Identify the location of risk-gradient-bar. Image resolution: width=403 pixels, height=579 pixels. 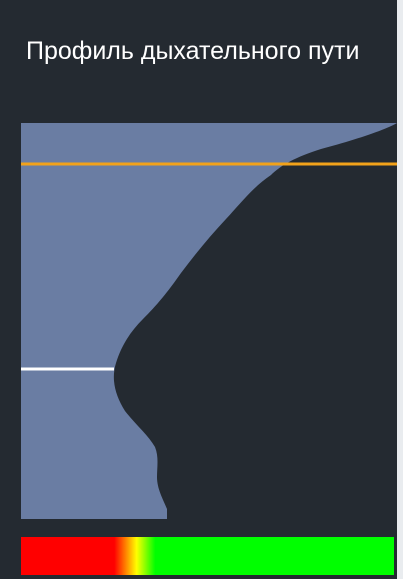
(207, 556).